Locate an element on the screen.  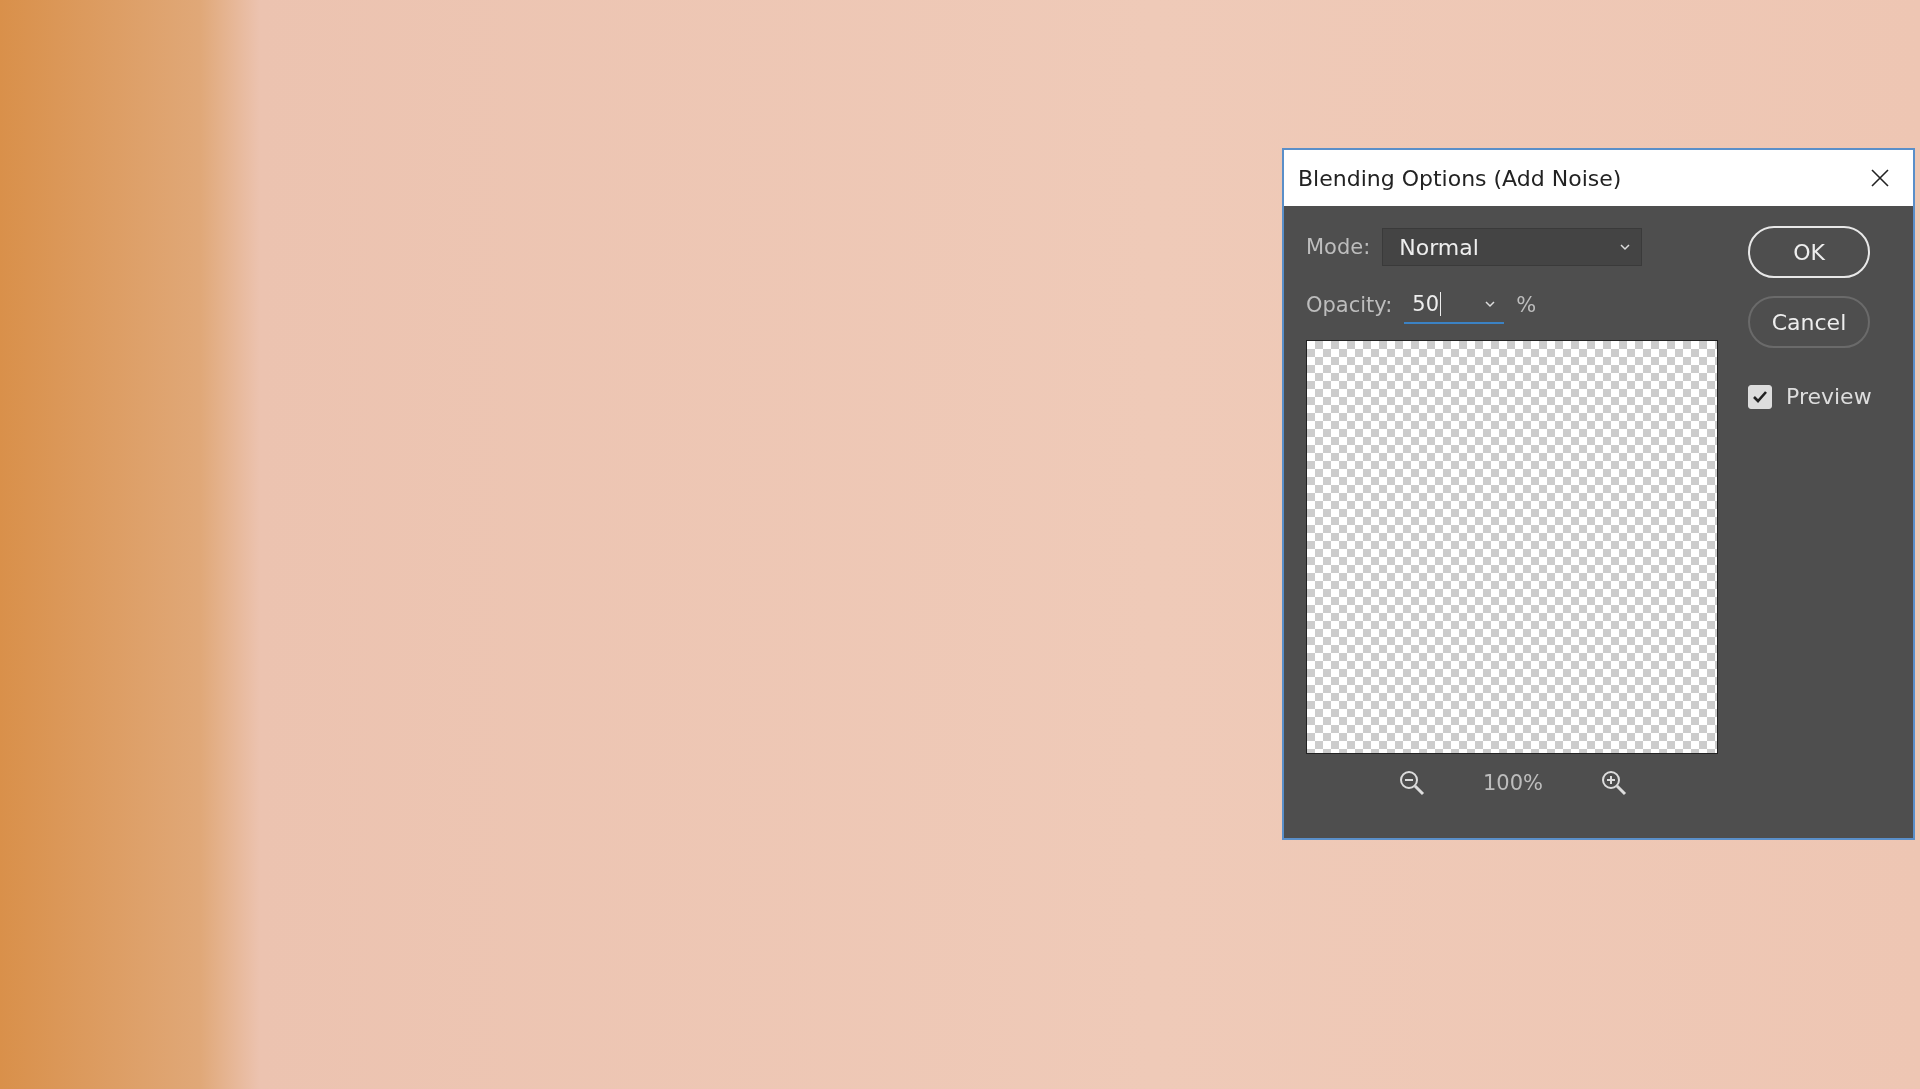
dialog-title: Blending Options (Add Noise) is located at coordinates (1460, 178).